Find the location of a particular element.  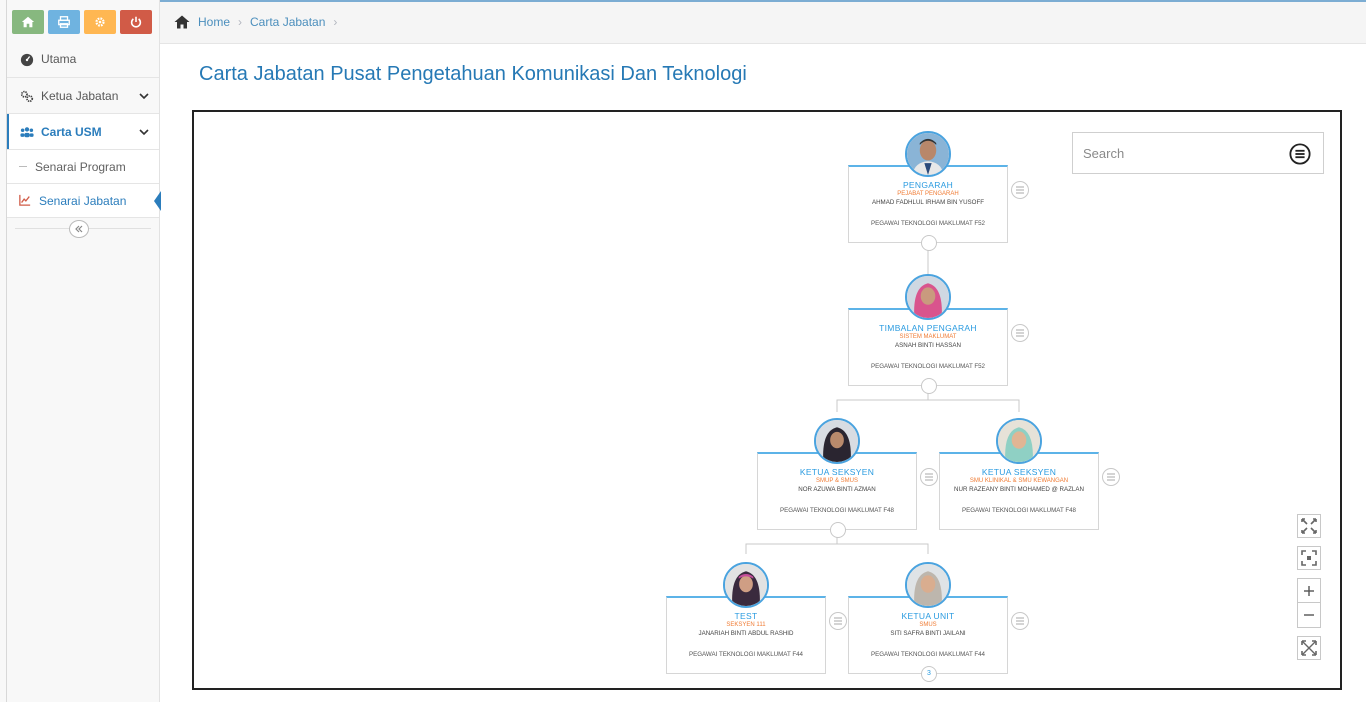

fullscreen-button is located at coordinates (1309, 648).